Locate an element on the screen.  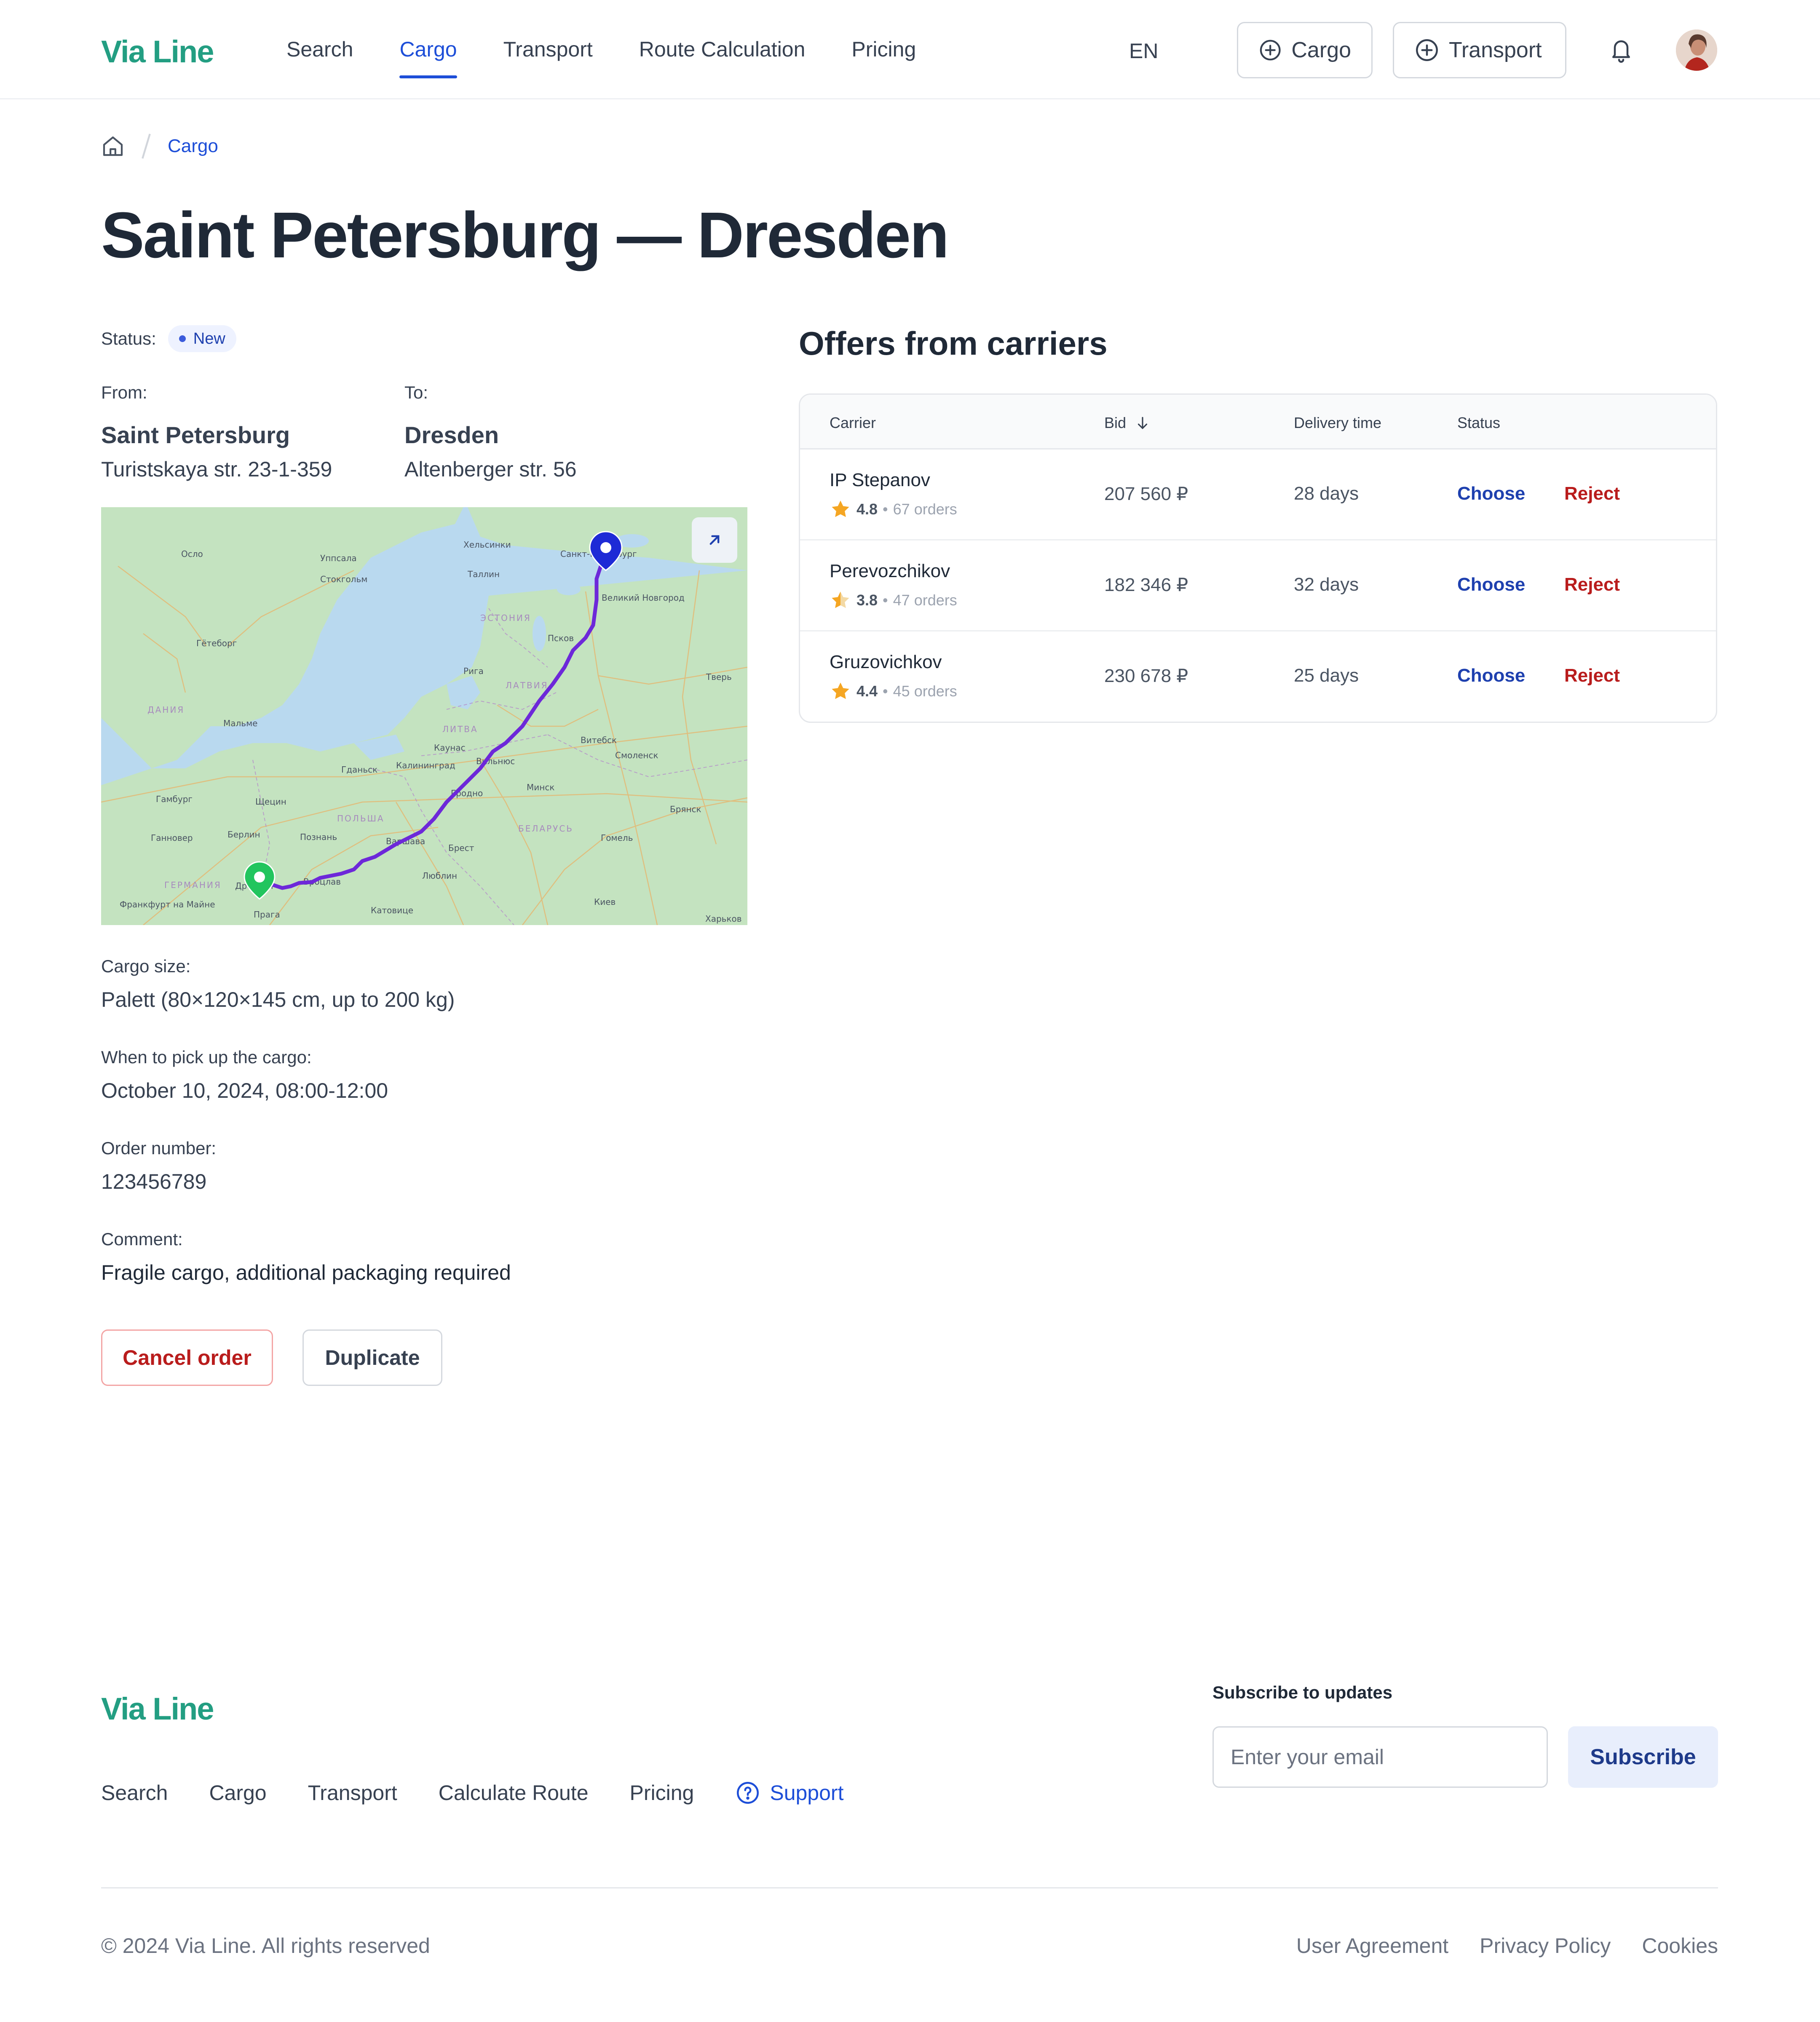
cookies-link: Cookies is located at coordinates (1680, 1946).